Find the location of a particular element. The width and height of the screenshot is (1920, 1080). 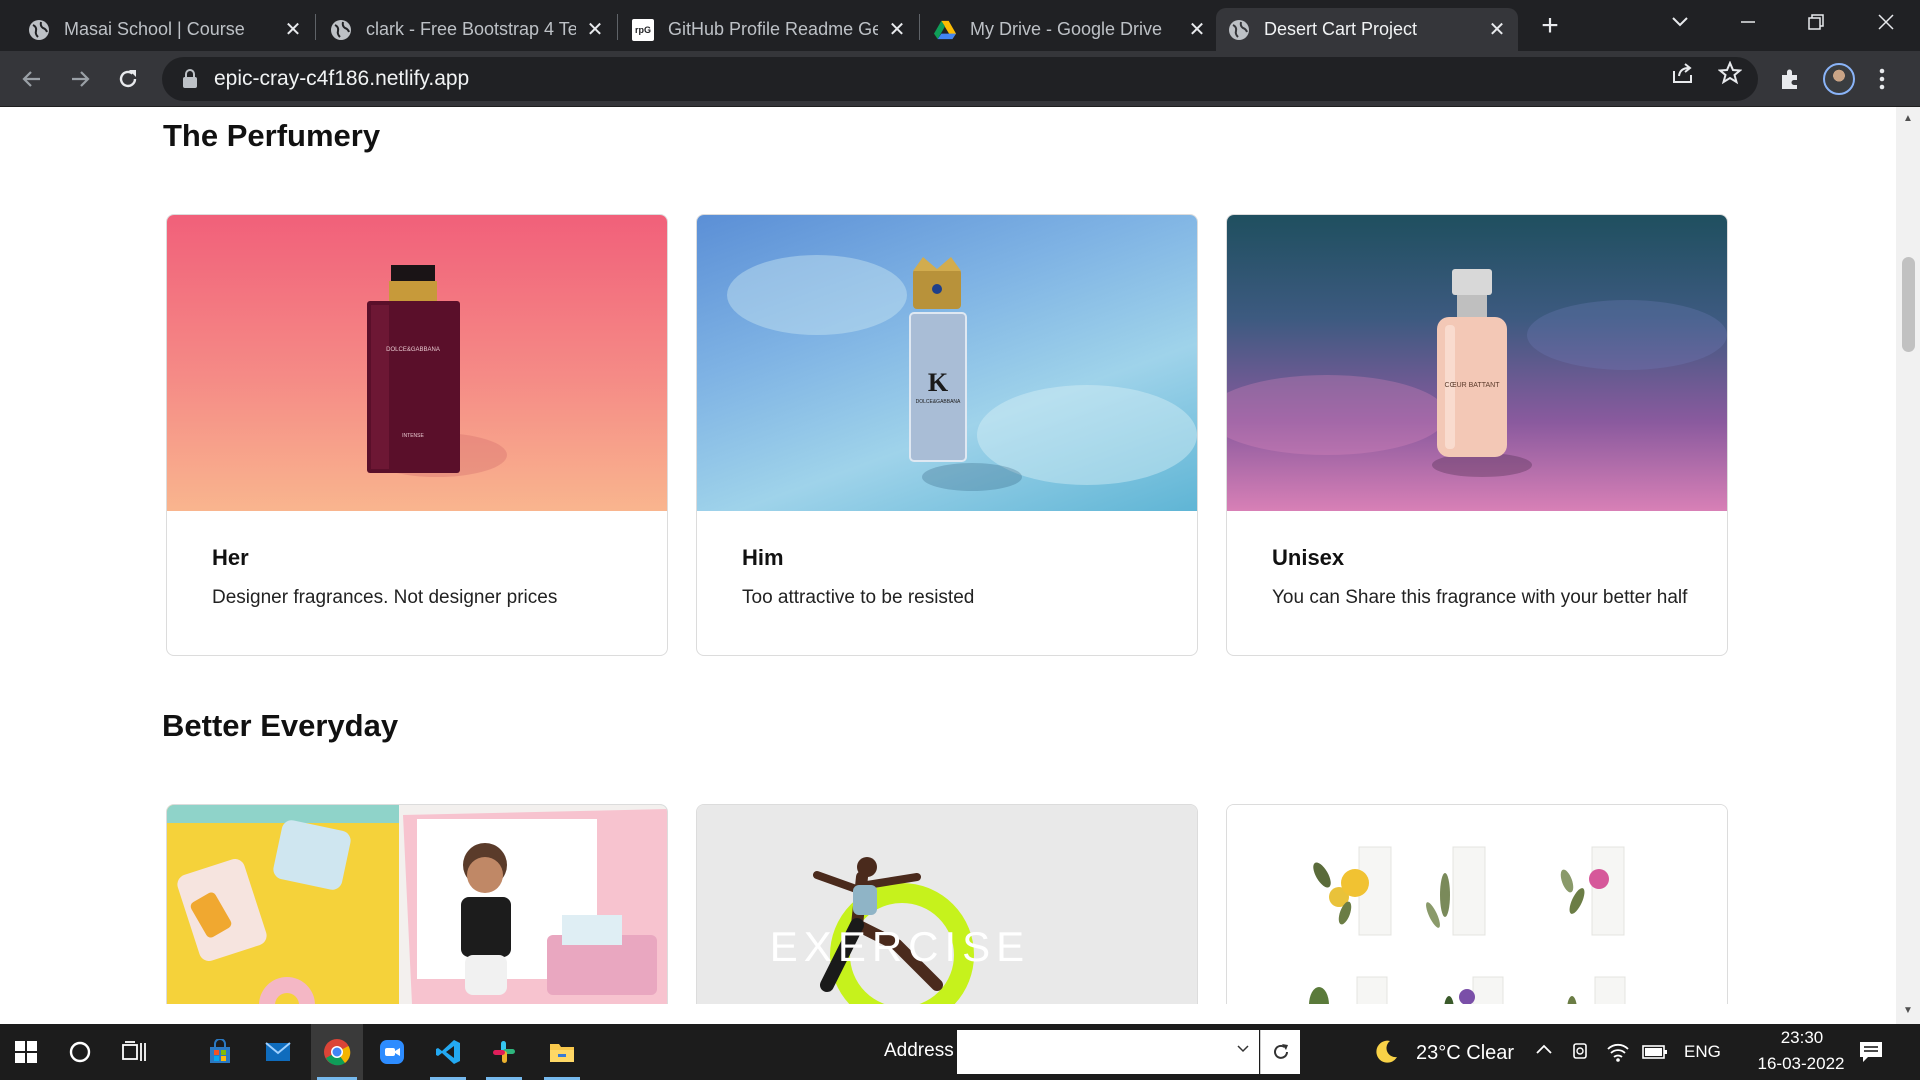

perfume-unisex-image: CŒUR BATTANT is located at coordinates (1477, 363).